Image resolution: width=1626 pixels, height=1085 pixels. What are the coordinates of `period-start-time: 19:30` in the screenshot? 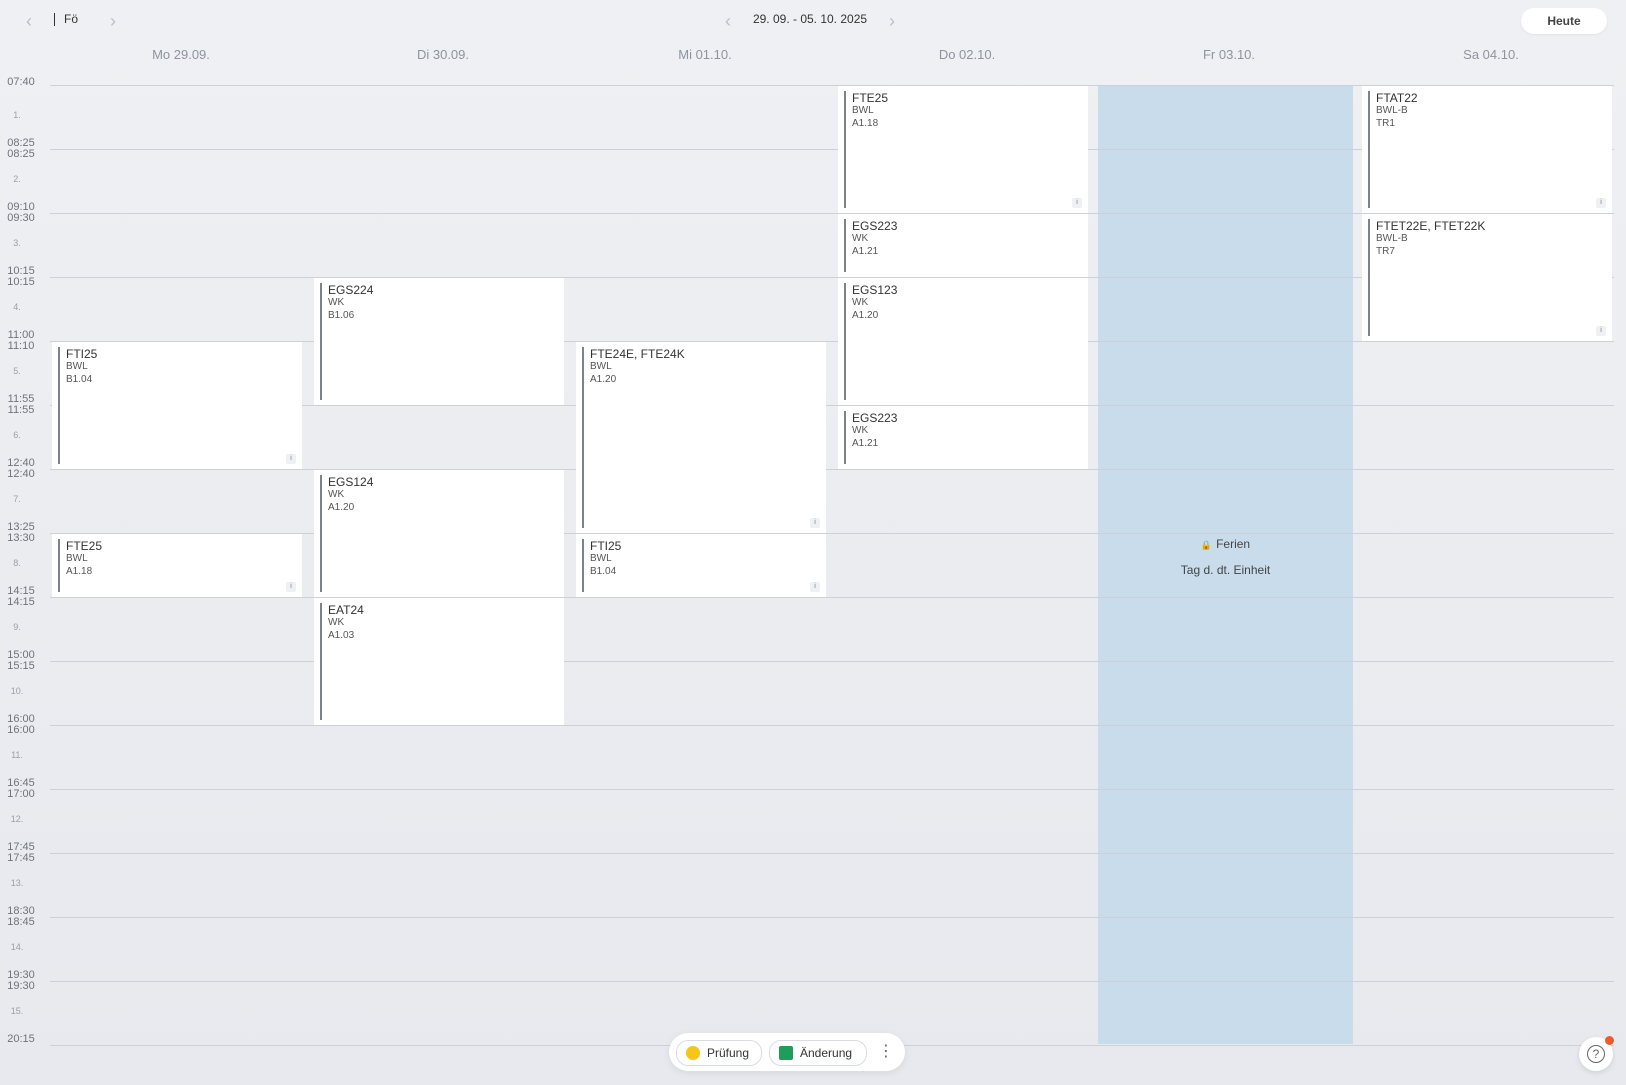 It's located at (21, 986).